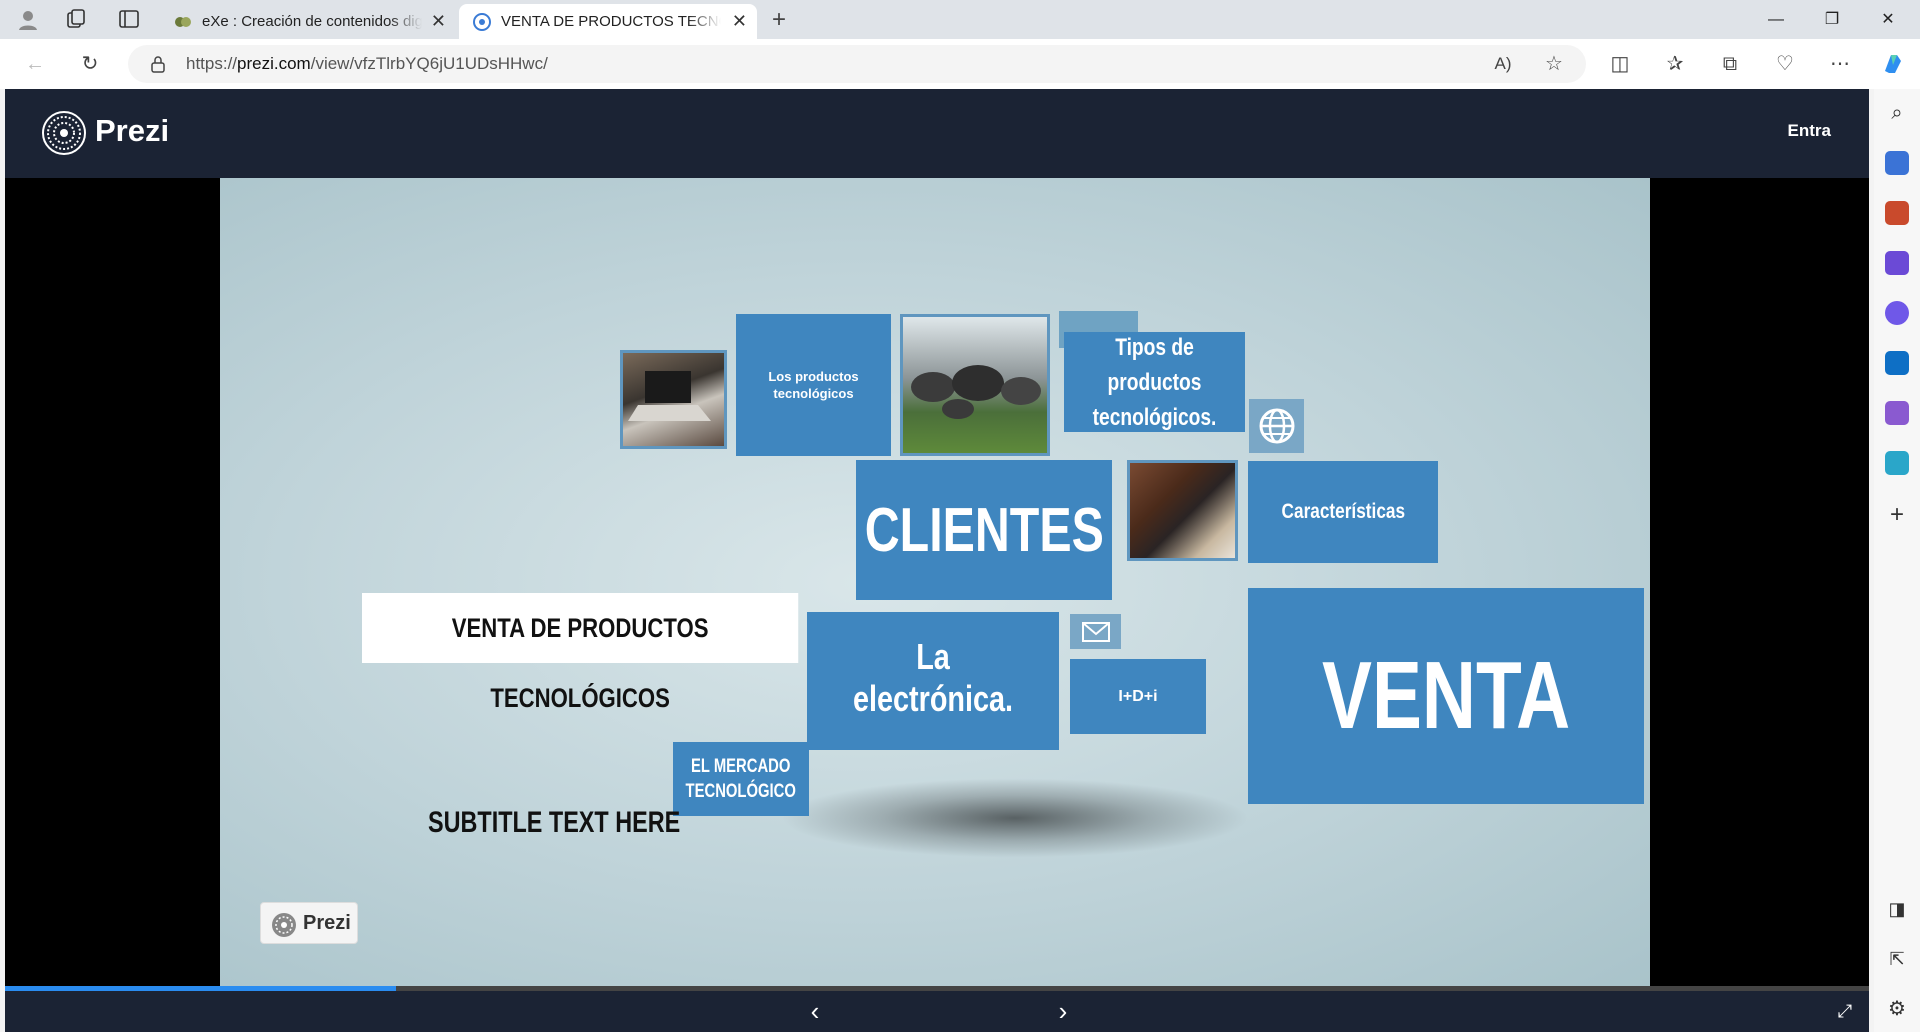 The image size is (1920, 1032). I want to click on close-window-icon: ✕, so click(1888, 19).